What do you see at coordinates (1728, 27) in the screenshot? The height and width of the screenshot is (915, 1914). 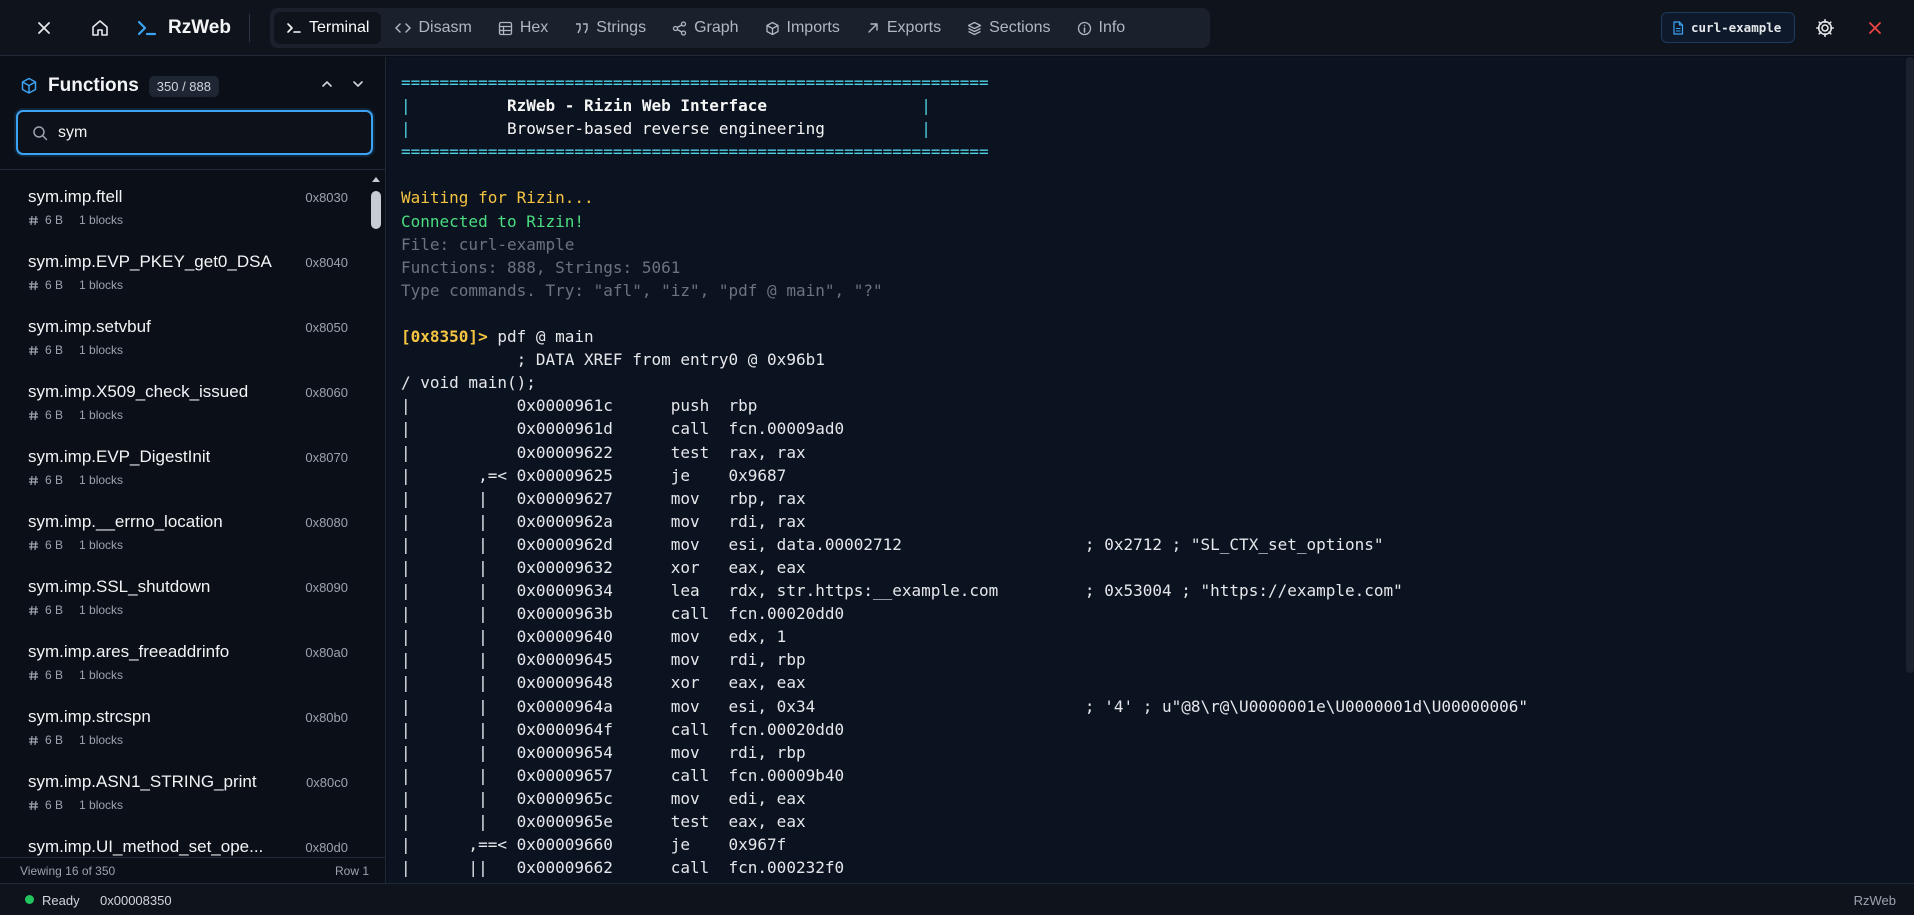 I see `file-chip: curl-example` at bounding box center [1728, 27].